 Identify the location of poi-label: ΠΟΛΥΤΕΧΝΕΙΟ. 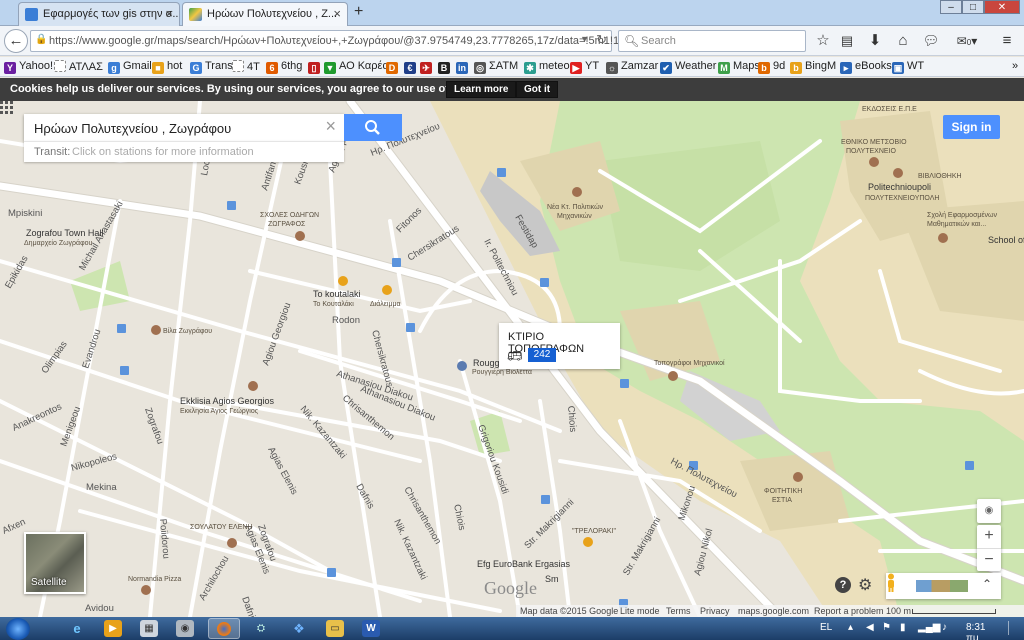
(871, 151).